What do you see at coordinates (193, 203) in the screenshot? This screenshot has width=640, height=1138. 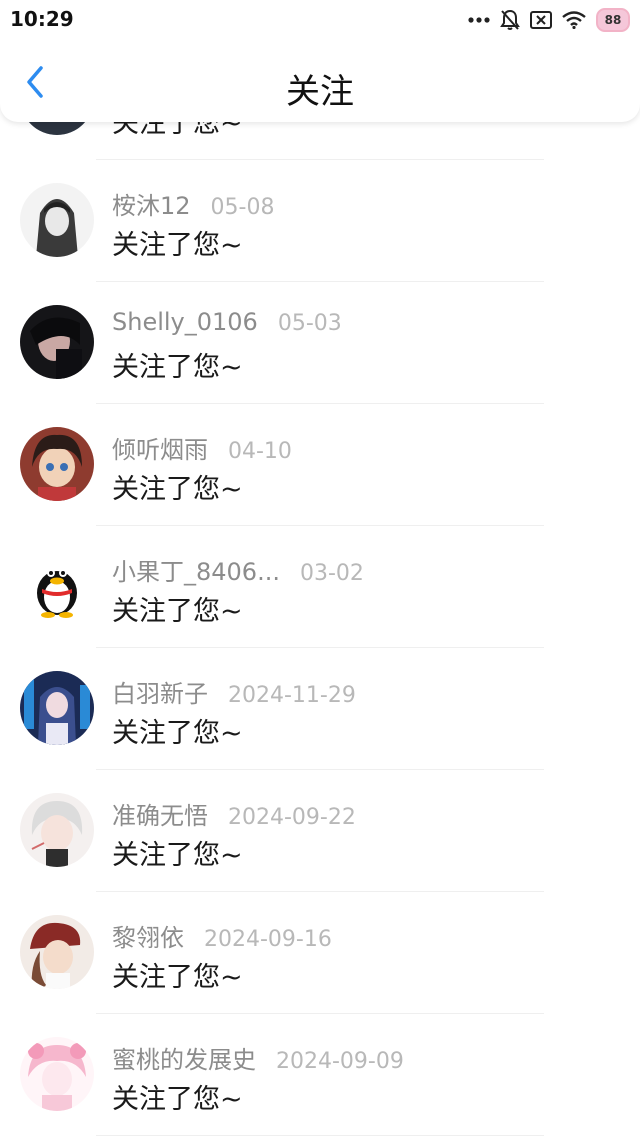 I see `meta-line: 桉沐12 05-08` at bounding box center [193, 203].